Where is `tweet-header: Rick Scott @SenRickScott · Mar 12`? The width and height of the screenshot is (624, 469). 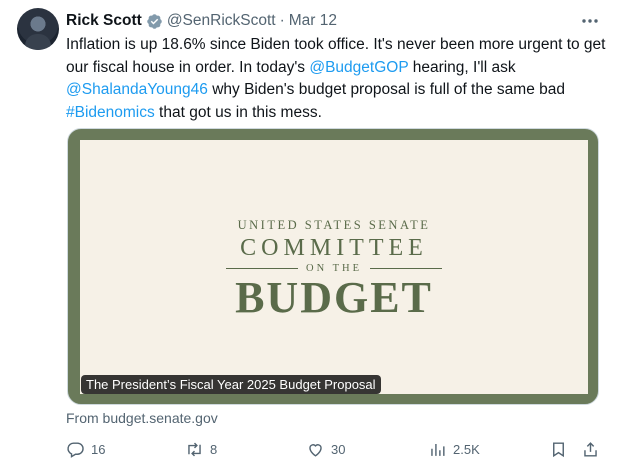 tweet-header: Rick Scott @SenRickScott · Mar 12 is located at coordinates (201, 21).